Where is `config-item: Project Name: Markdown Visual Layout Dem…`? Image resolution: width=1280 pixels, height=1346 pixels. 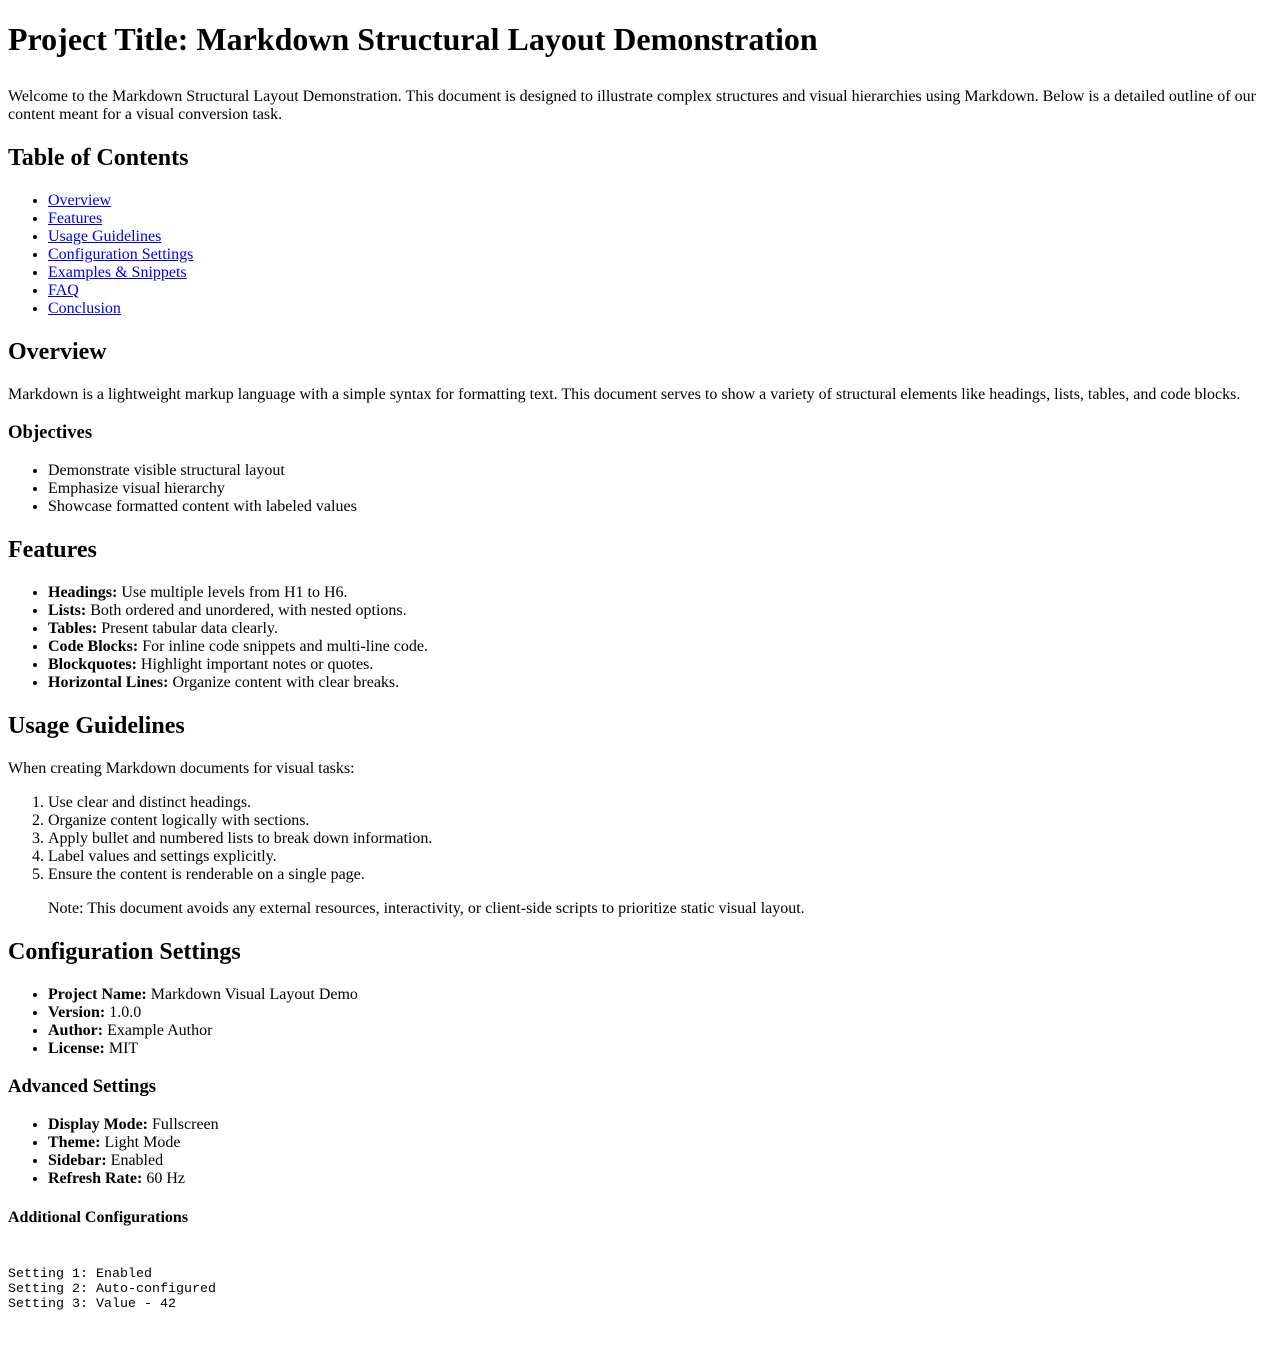 config-item: Project Name: Markdown Visual Layout Dem… is located at coordinates (660, 995).